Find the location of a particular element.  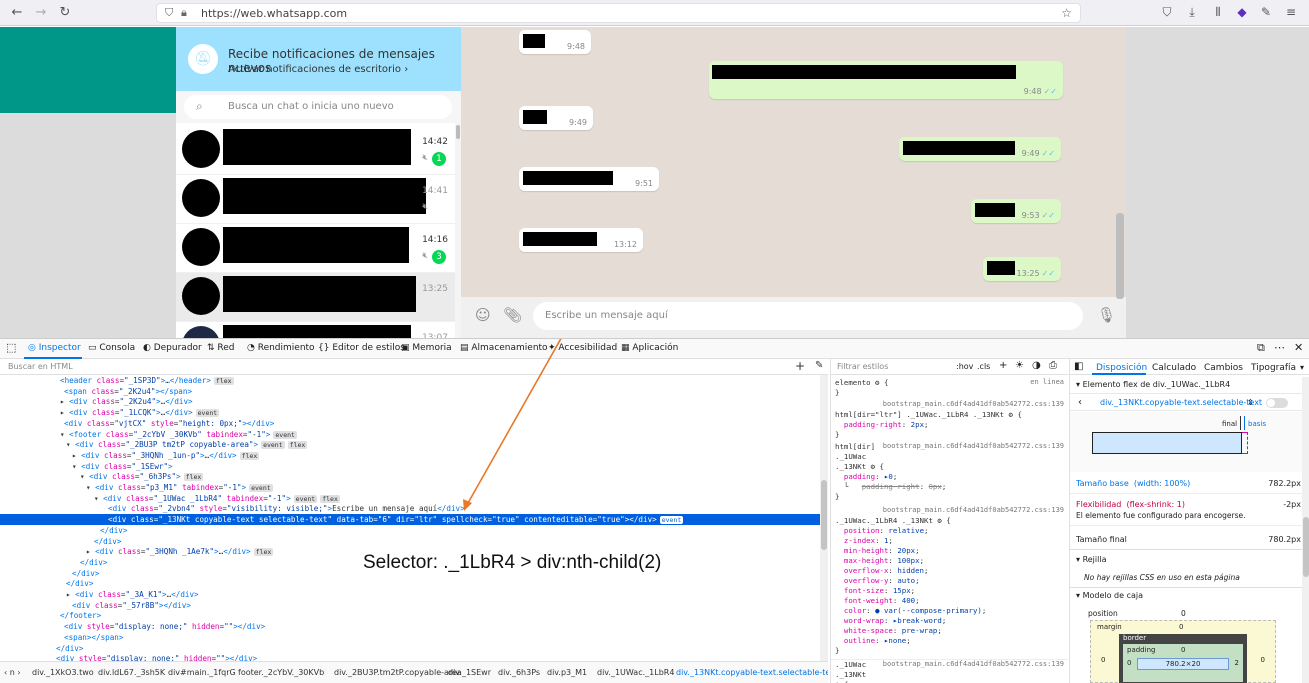

markup-node: ▸ <div class="_2K2u4">…</div> is located at coordinates (414, 401).